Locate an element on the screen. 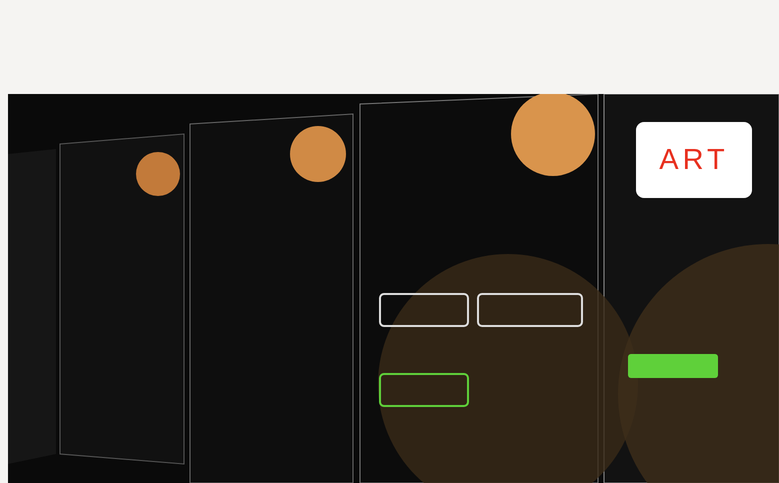 The width and height of the screenshot is (779, 483). category-badge: ART is located at coordinates (694, 160).